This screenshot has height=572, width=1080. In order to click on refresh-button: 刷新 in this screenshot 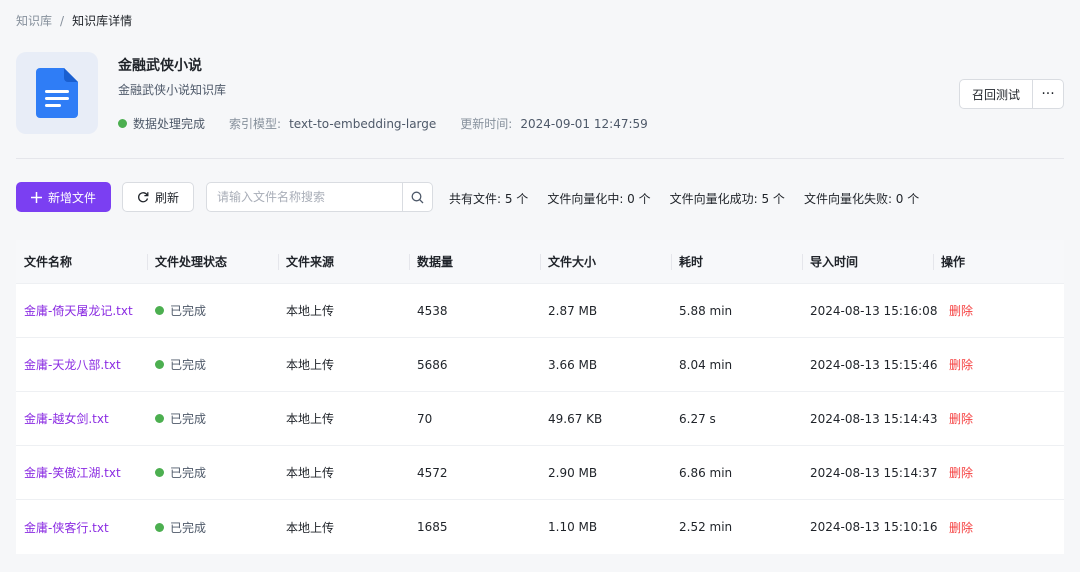, I will do `click(158, 197)`.